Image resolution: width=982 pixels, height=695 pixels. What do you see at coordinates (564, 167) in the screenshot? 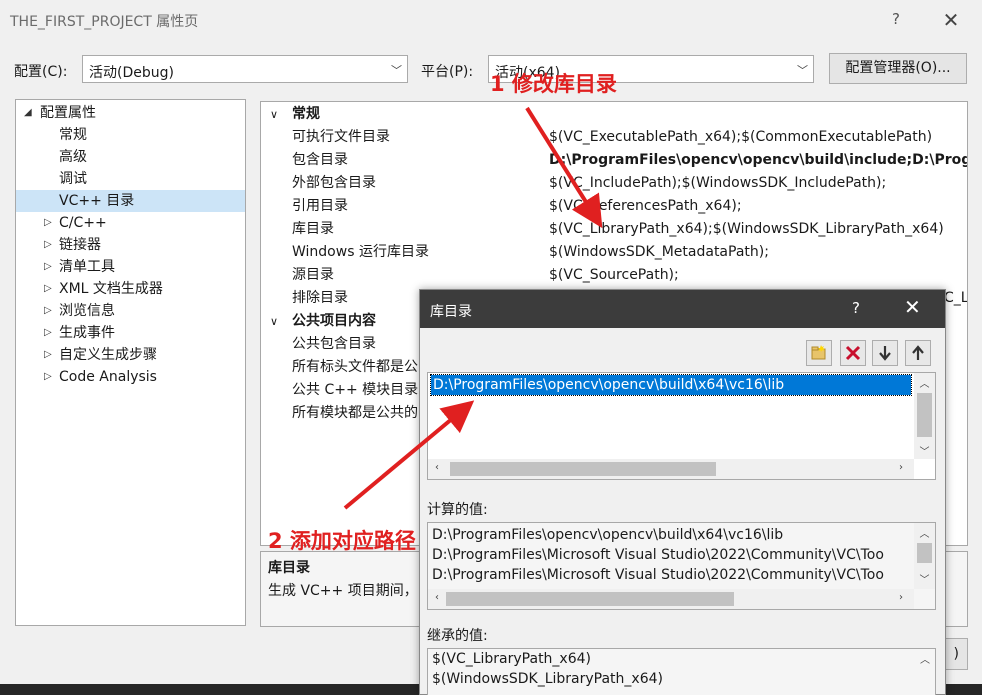
I see `arrow-to-library-row` at bounding box center [564, 167].